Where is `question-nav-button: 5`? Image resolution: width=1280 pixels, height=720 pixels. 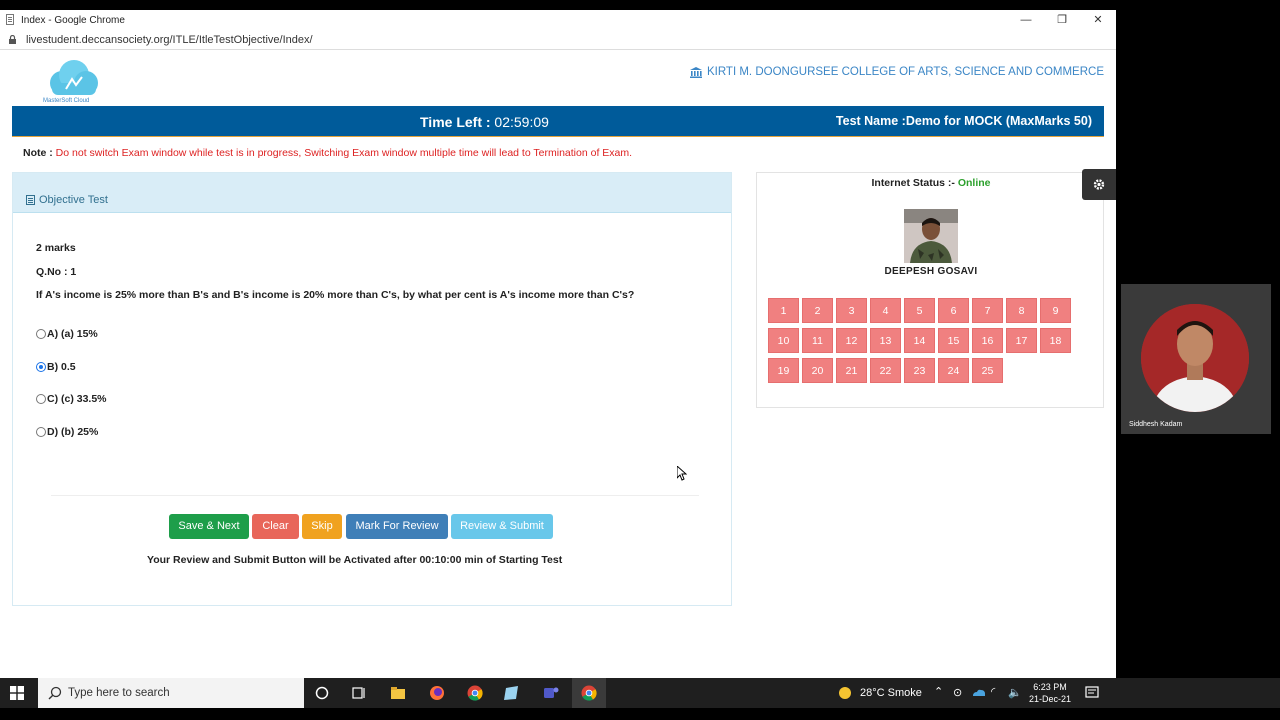
question-nav-button: 5 is located at coordinates (919, 310).